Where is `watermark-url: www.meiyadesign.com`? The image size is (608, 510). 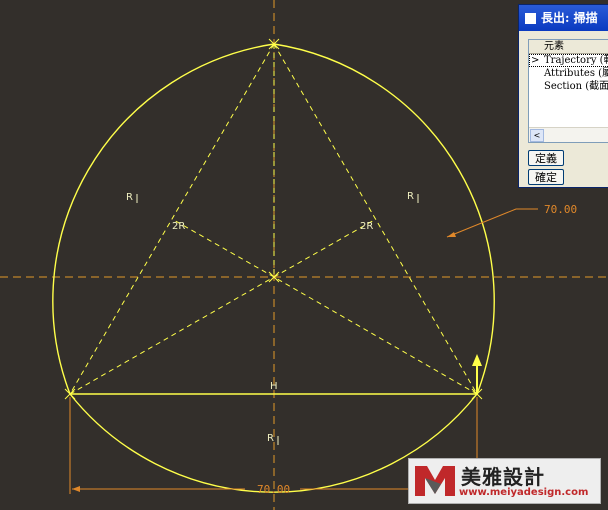 watermark-url: www.meiyadesign.com is located at coordinates (524, 492).